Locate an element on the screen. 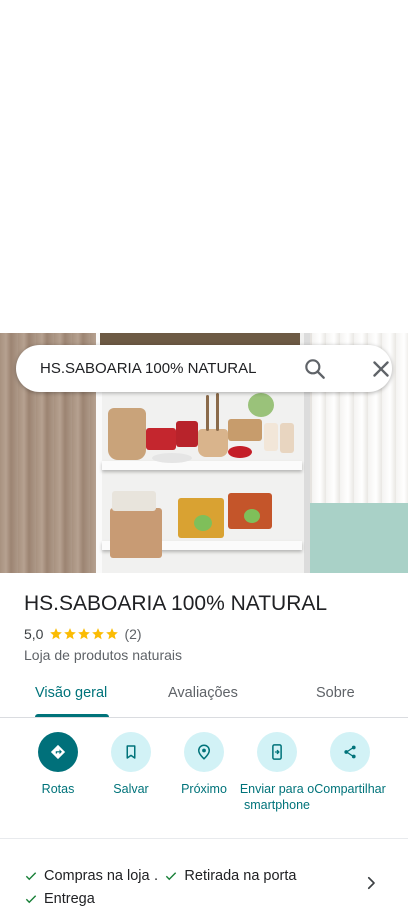 This screenshot has height=906, width=408. tab-overview: Visão geral is located at coordinates (71, 693).